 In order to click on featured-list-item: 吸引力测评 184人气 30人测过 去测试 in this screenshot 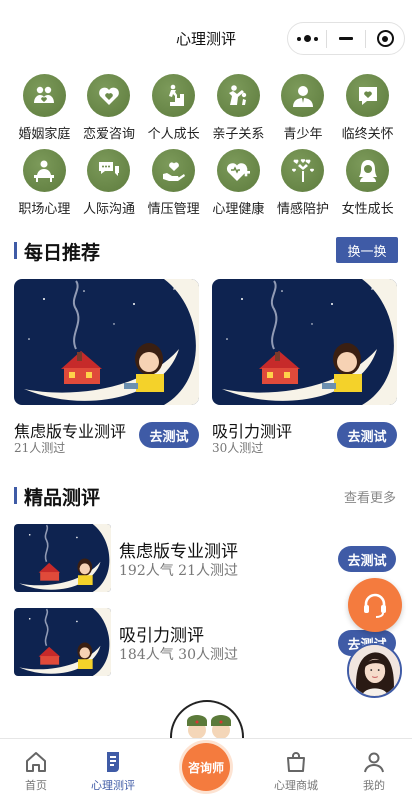, I will do `click(206, 642)`.